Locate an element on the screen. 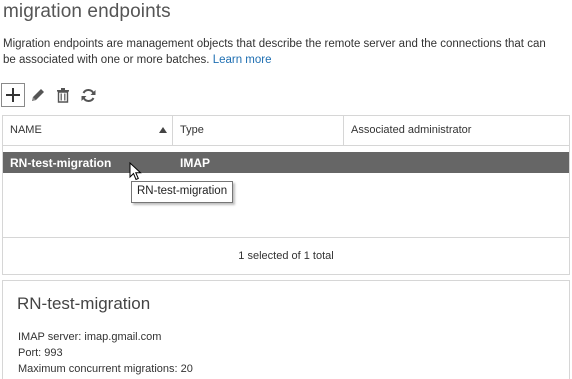  column-header-admin-label: Associated administrator is located at coordinates (411, 130).